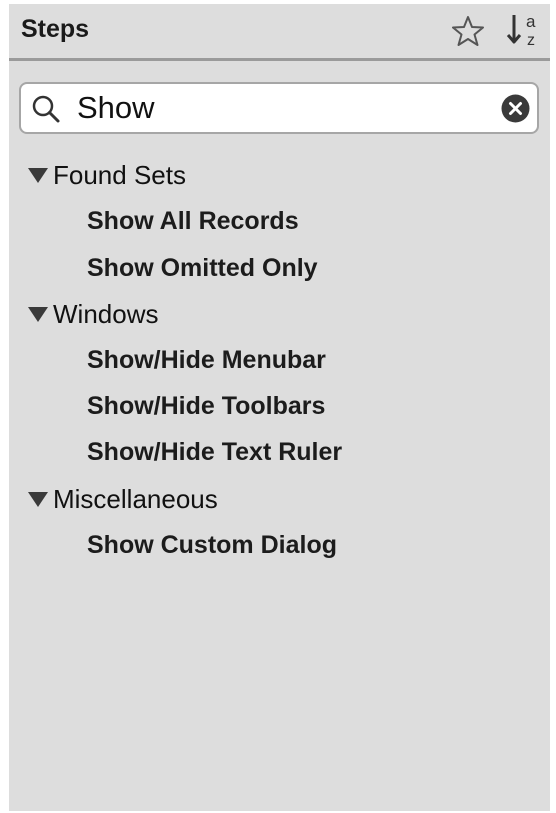 The image size is (556, 813). Describe the element at coordinates (515, 108) in the screenshot. I see `clear-search-icon` at that location.